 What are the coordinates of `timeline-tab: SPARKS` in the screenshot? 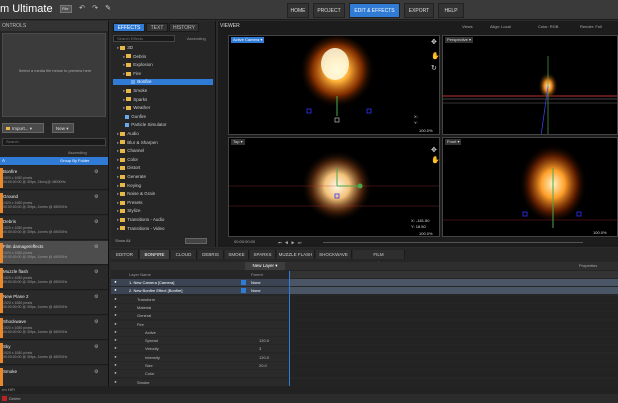 It's located at (263, 254).